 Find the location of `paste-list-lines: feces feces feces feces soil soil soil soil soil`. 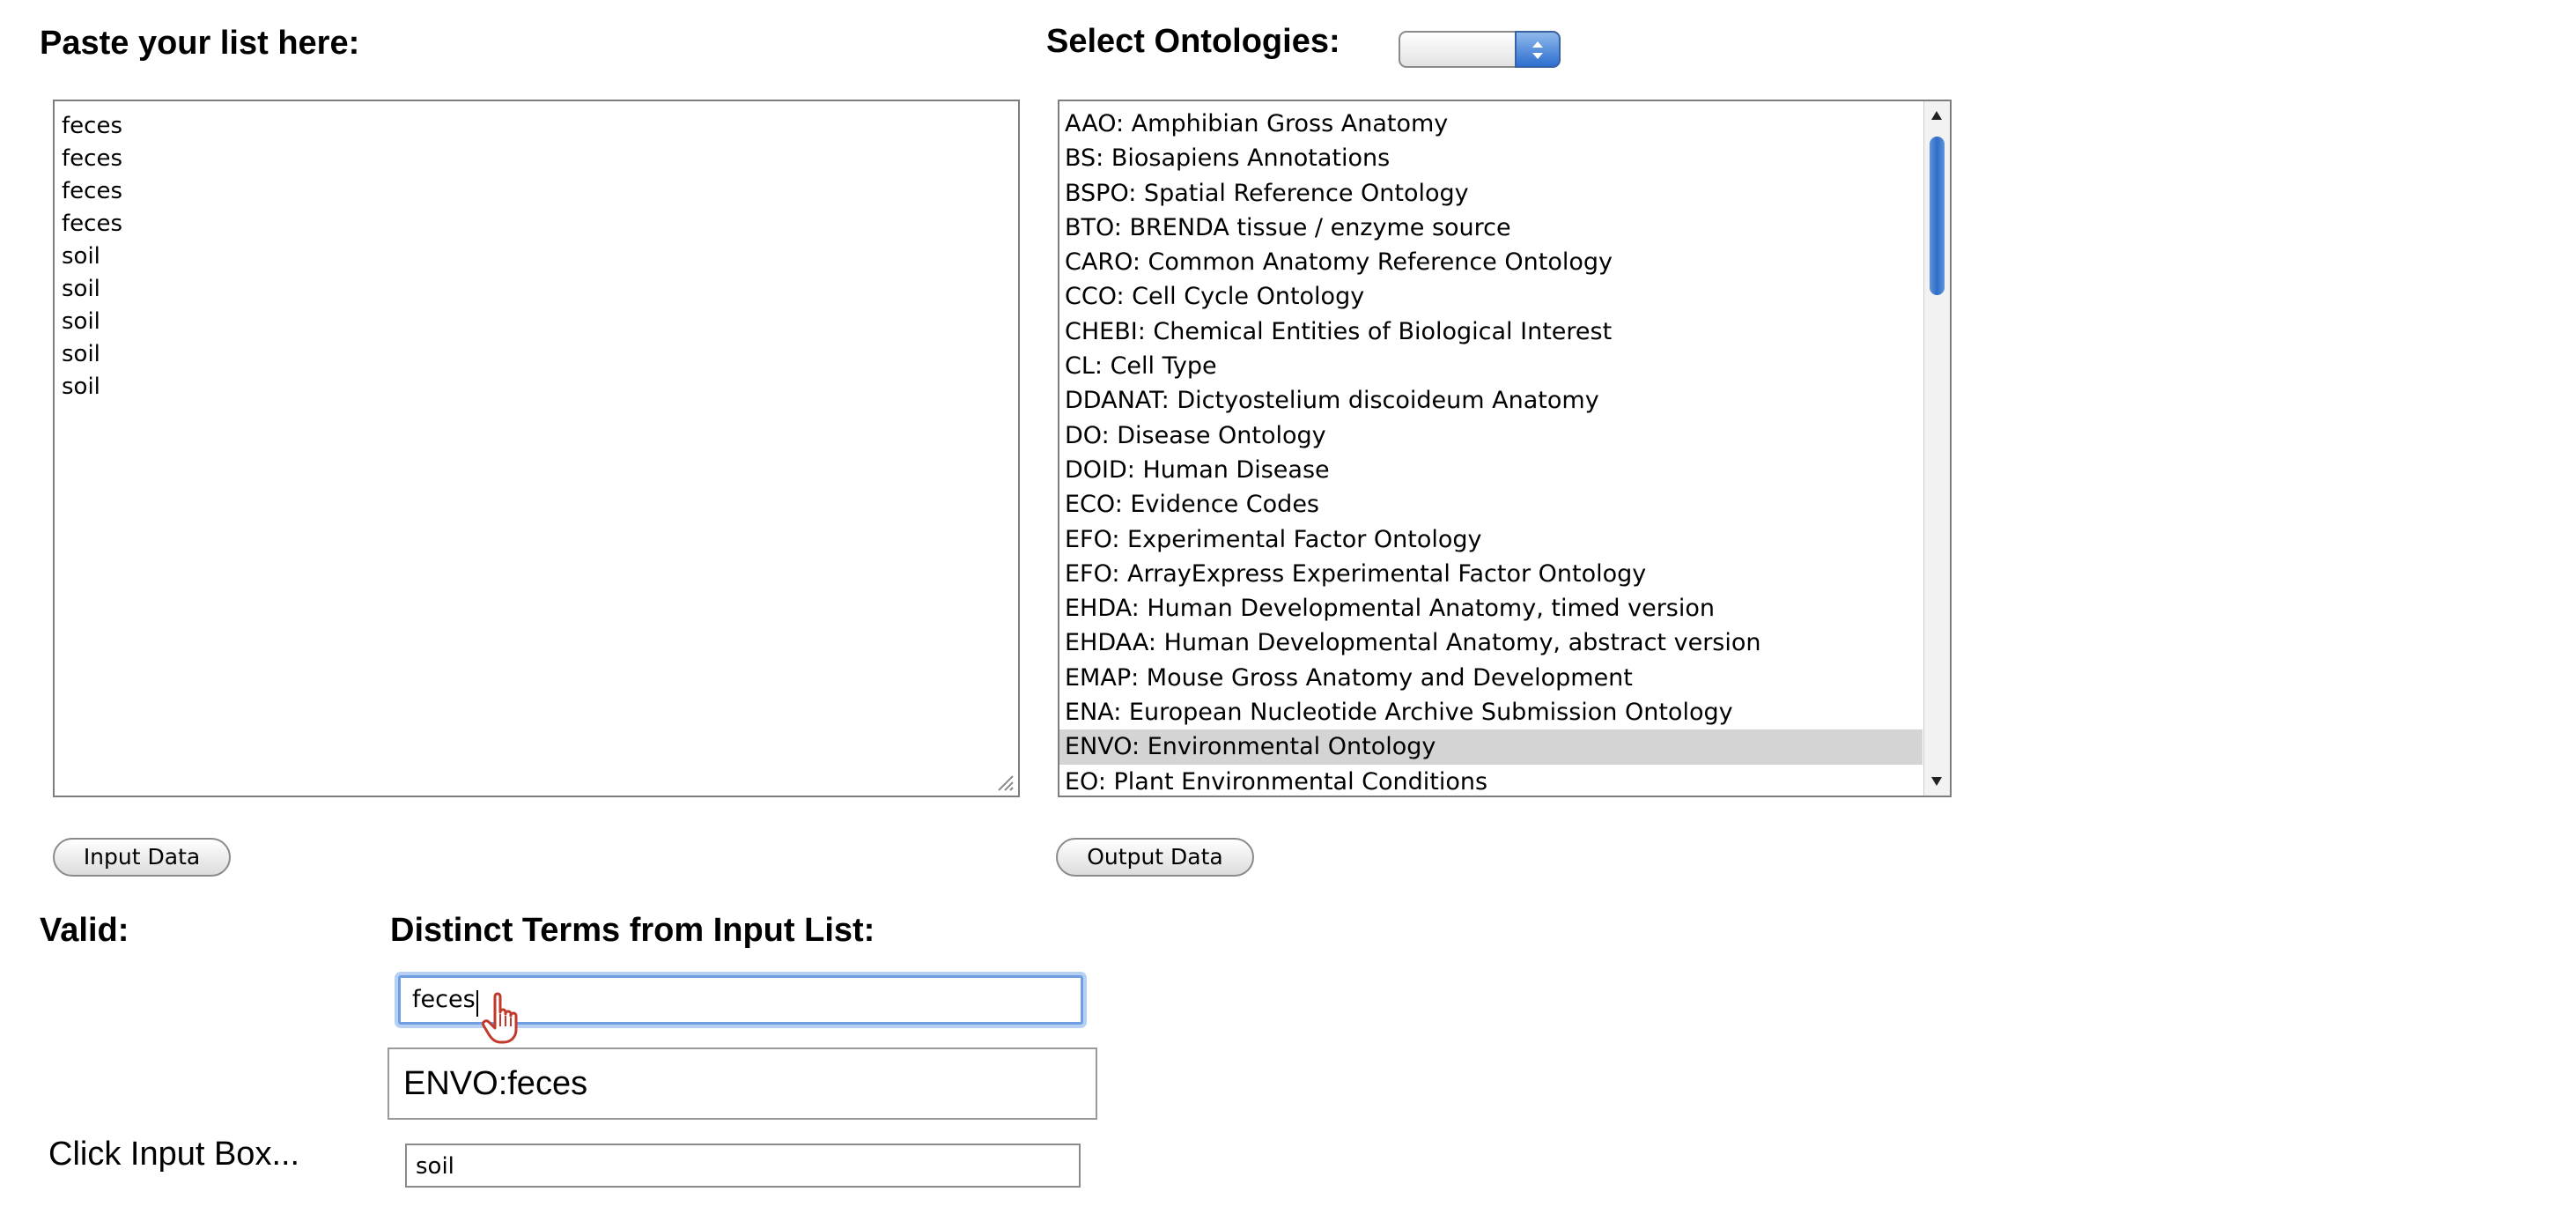

paste-list-lines: feces feces feces feces soil soil soil soil soil is located at coordinates (536, 256).